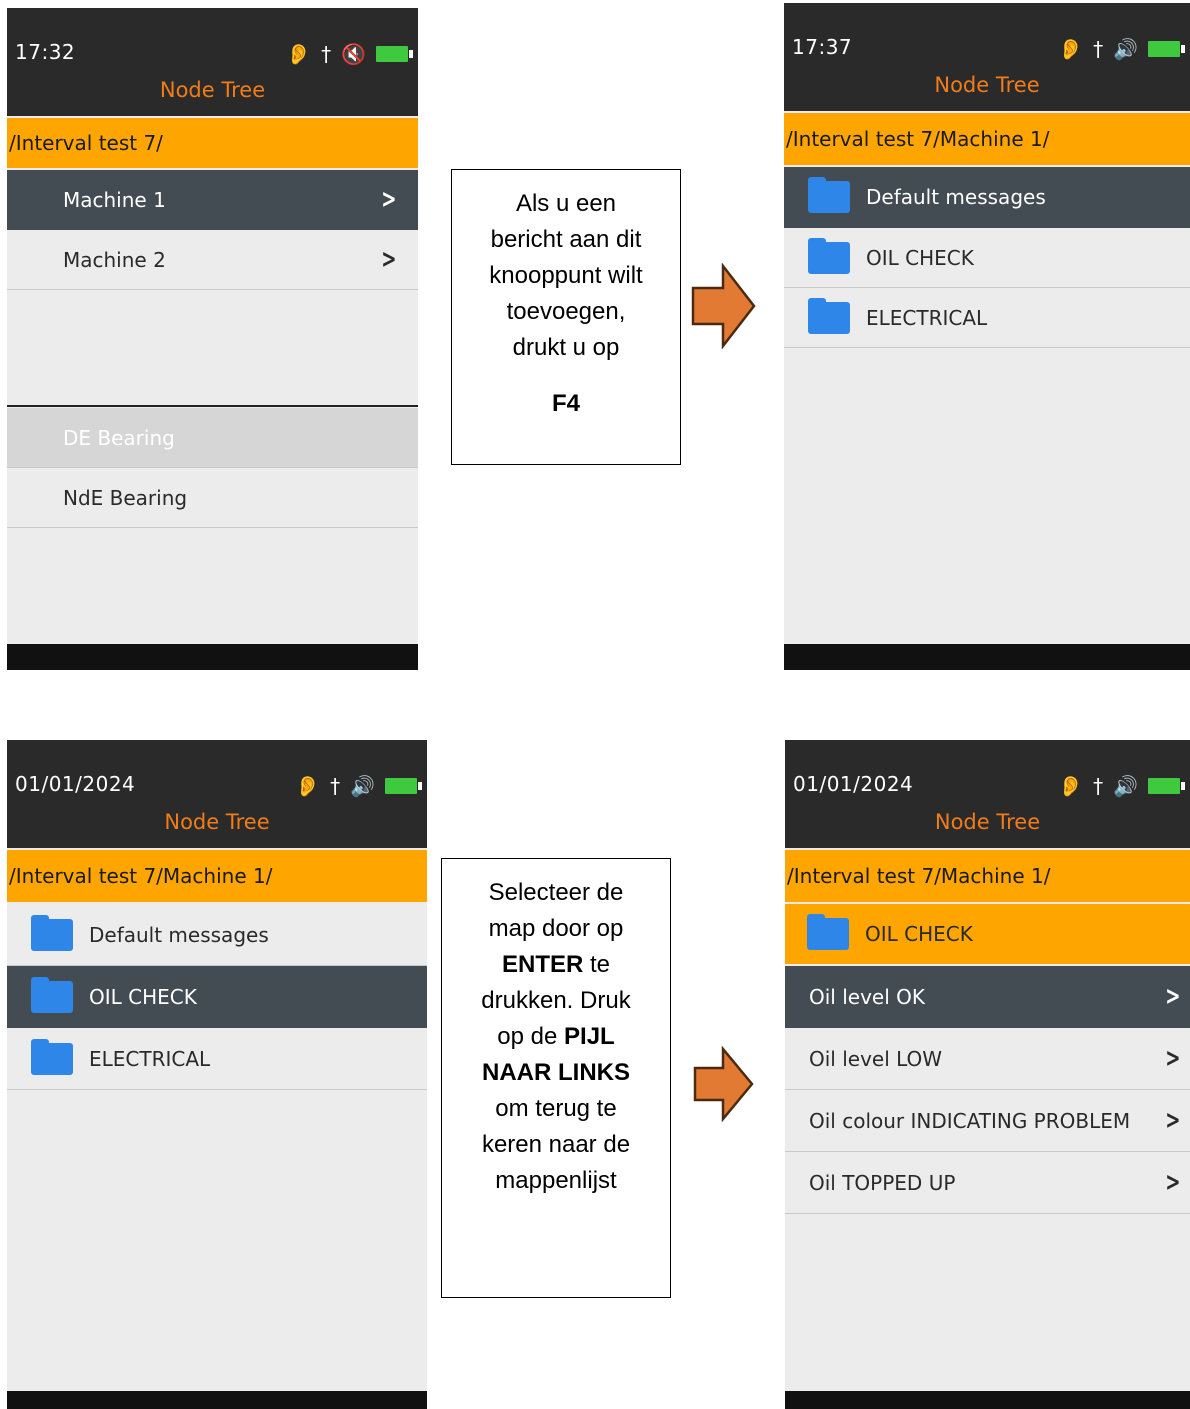  What do you see at coordinates (212, 260) in the screenshot?
I see `list-item-machine-2: Machine 2 >` at bounding box center [212, 260].